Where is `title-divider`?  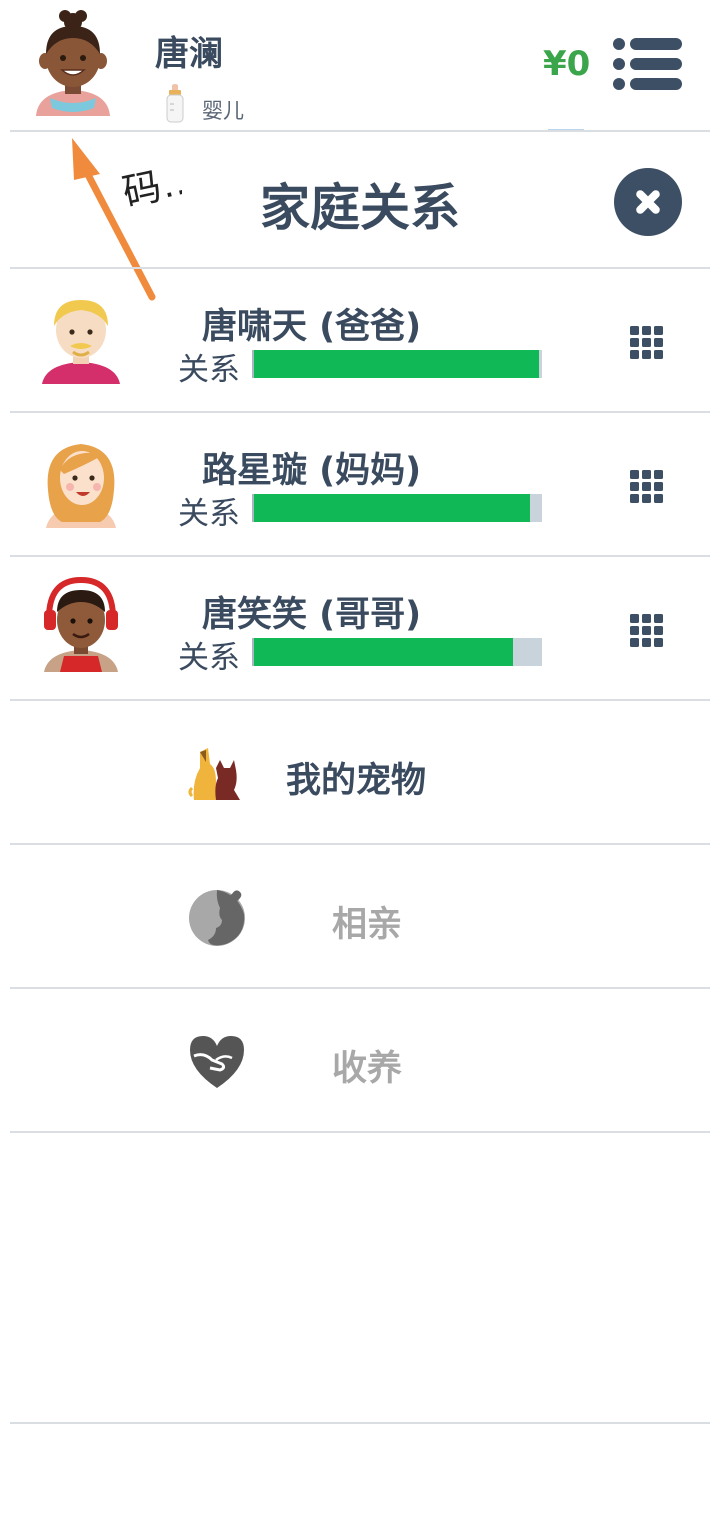 title-divider is located at coordinates (360, 268).